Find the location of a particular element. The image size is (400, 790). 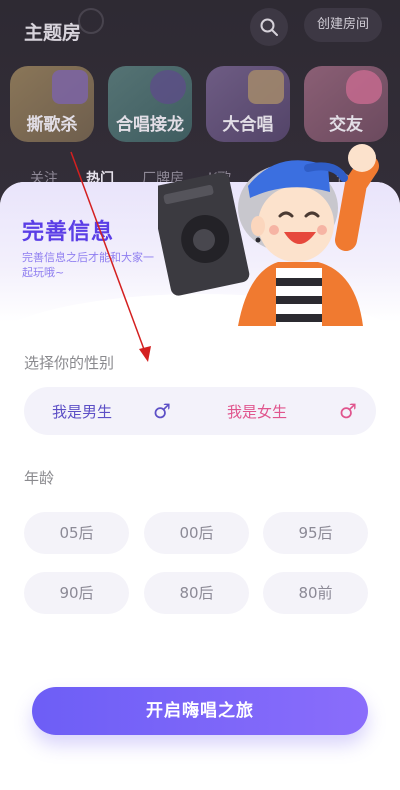

heart-icon is located at coordinates (364, 87).